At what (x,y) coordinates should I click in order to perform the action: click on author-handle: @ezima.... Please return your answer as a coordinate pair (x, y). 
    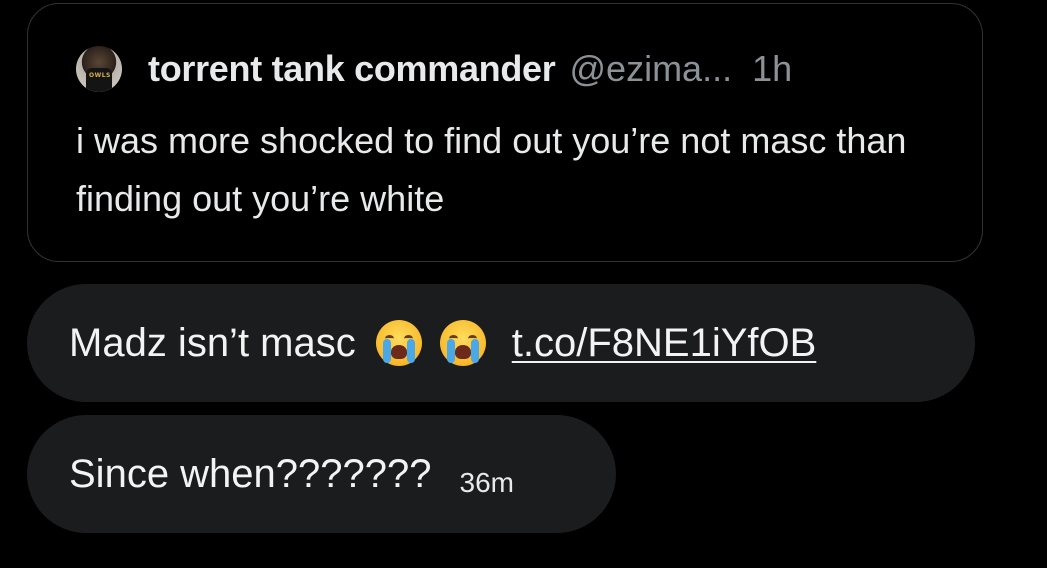
    Looking at the image, I should click on (651, 69).